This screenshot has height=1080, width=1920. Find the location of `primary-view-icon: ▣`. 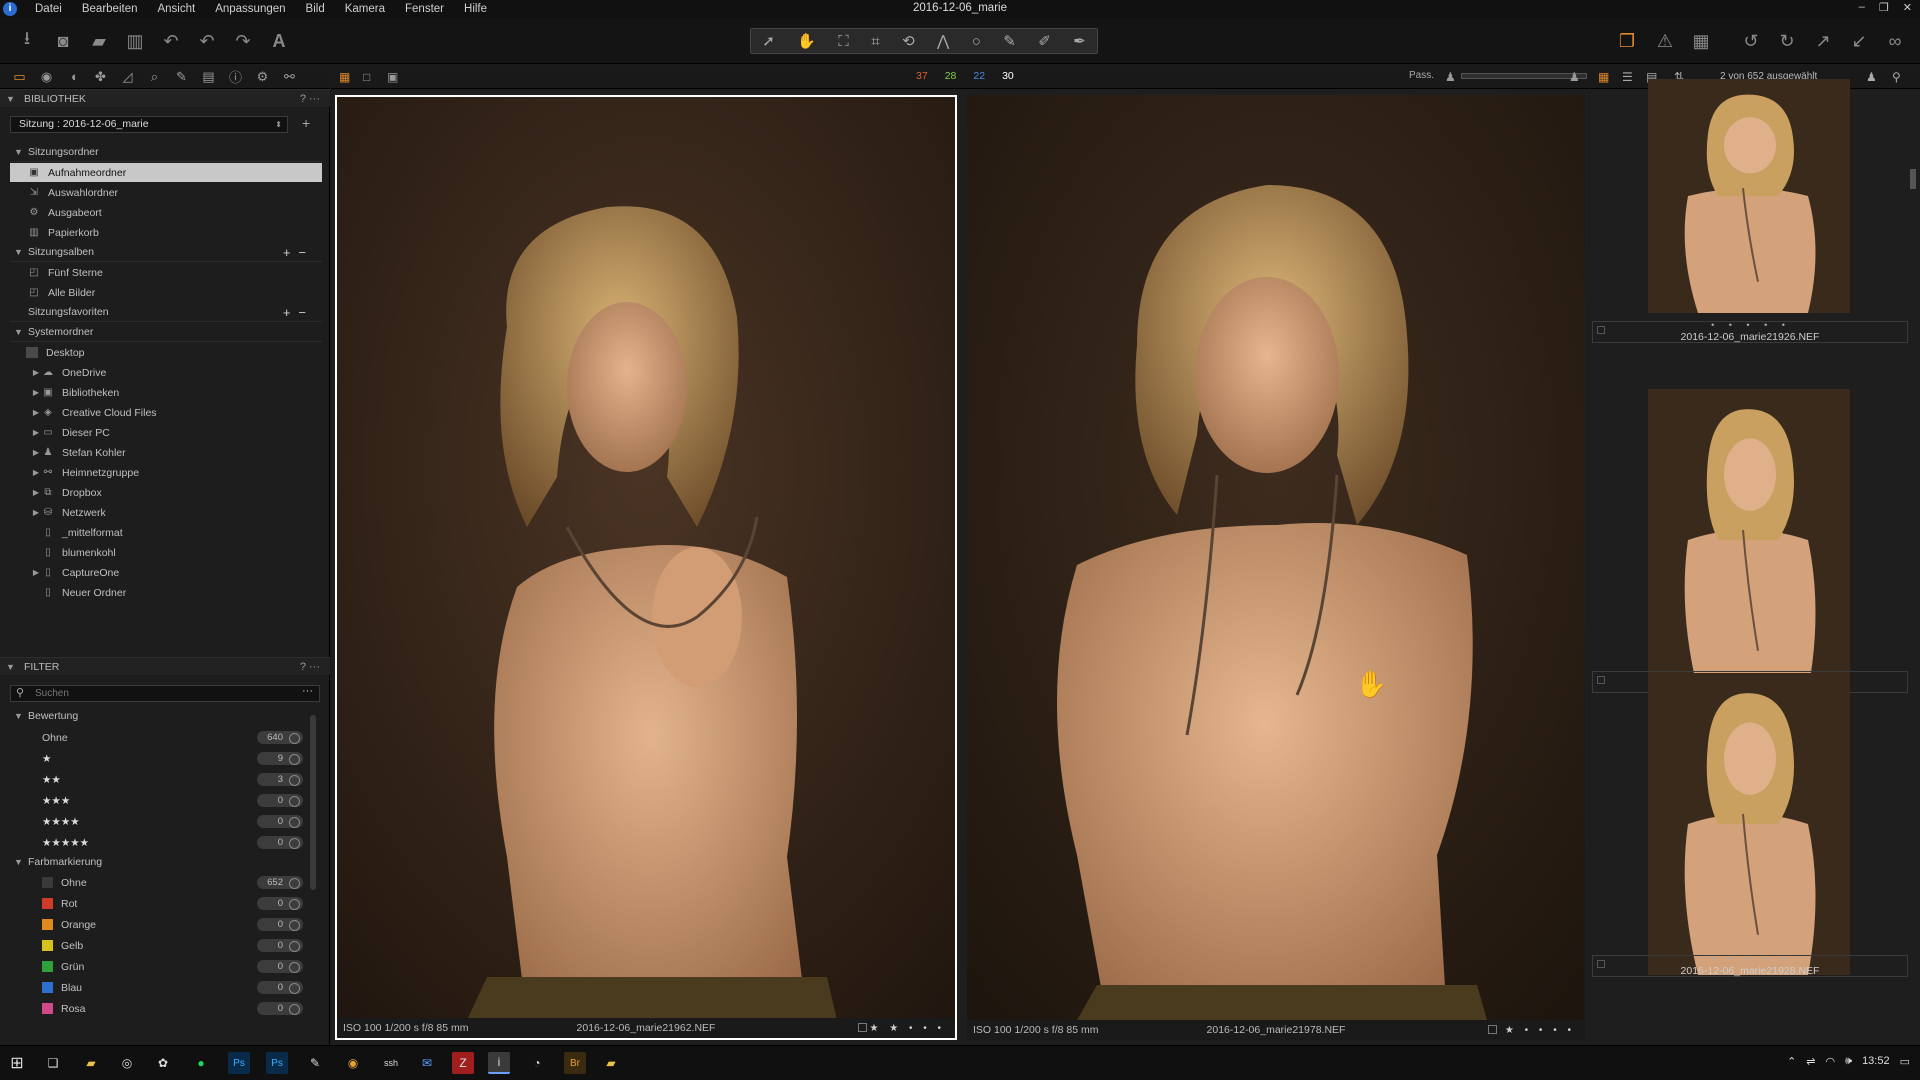

primary-view-icon: ▣ is located at coordinates (392, 77).